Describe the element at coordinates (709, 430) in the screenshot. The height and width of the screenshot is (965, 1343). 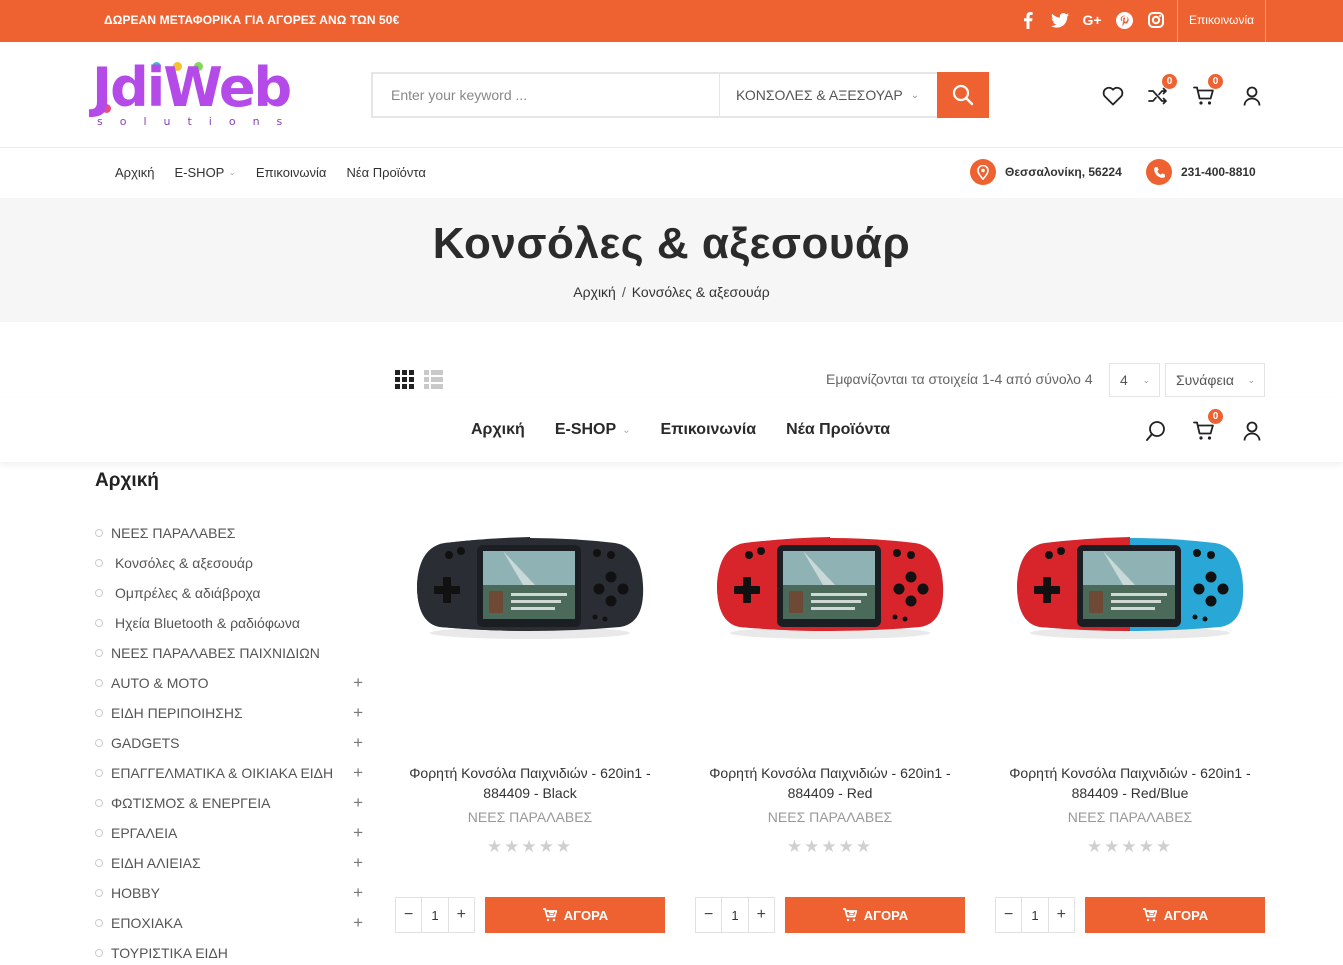
I see `sticky-nav-contact: Επικοινωνία` at that location.